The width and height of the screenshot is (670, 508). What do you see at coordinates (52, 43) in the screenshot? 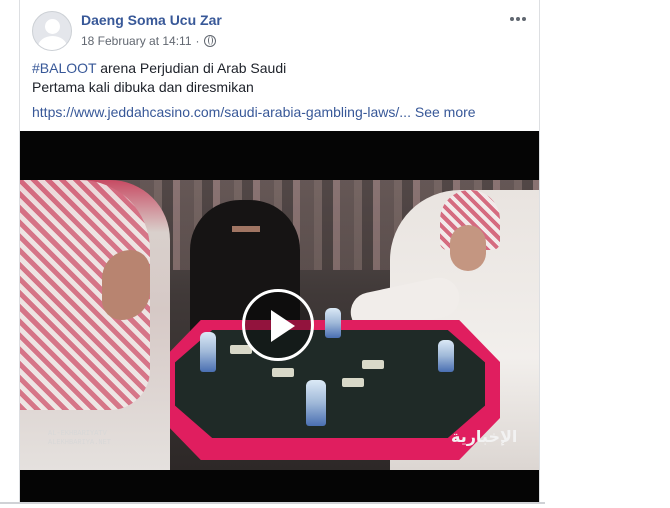
I see `avatar-body-shape` at bounding box center [52, 43].